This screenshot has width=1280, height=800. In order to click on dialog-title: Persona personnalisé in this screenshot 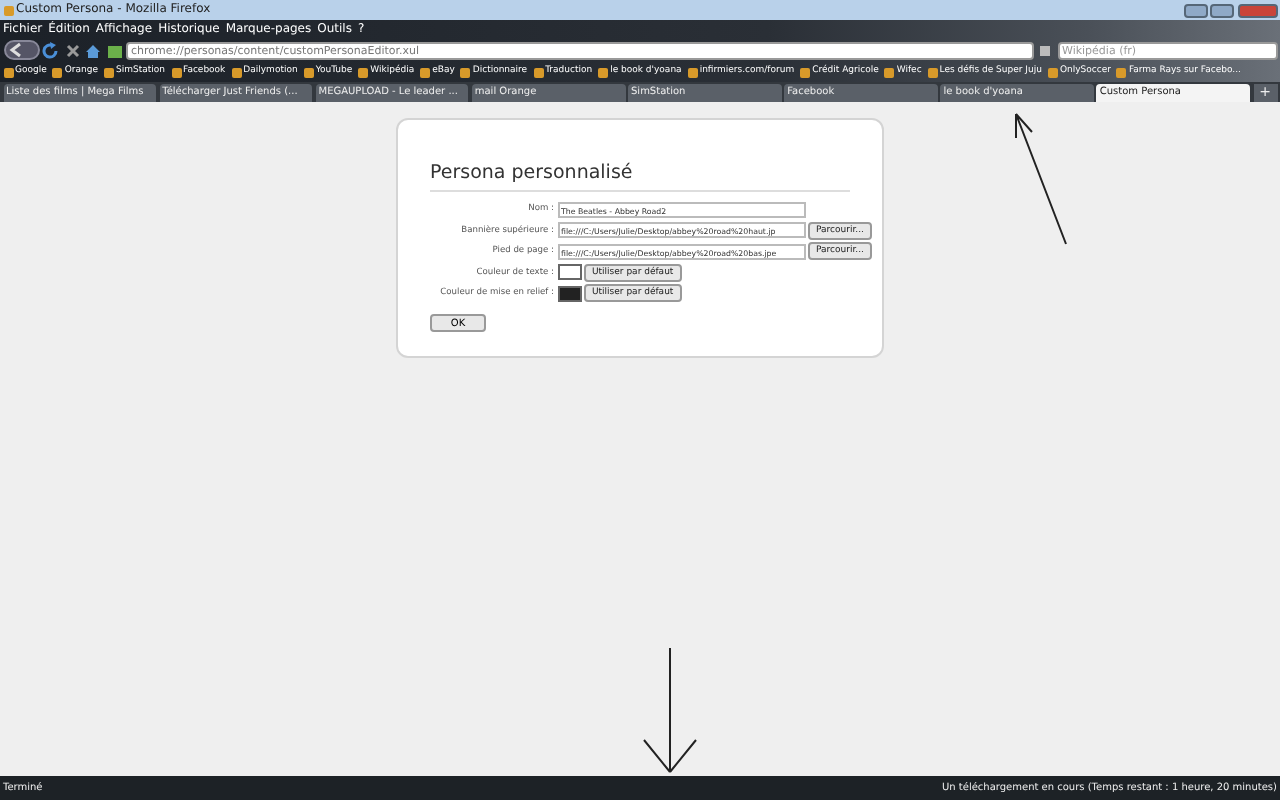, I will do `click(640, 176)`.